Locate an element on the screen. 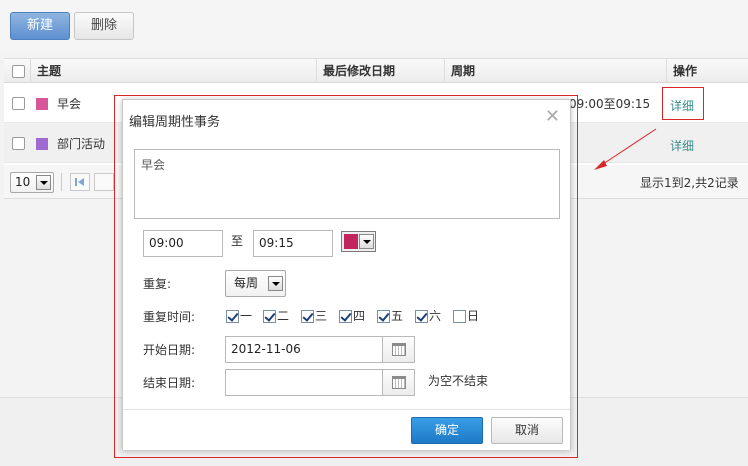 Image resolution: width=748 pixels, height=466 pixels. select-all-checkbox is located at coordinates (18, 71).